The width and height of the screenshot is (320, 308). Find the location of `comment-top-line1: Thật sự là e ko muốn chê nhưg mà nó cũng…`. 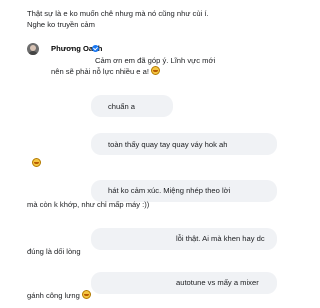

comment-top-line1: Thật sự là e ko muốn chê nhưg mà nó cũng… is located at coordinates (118, 13).